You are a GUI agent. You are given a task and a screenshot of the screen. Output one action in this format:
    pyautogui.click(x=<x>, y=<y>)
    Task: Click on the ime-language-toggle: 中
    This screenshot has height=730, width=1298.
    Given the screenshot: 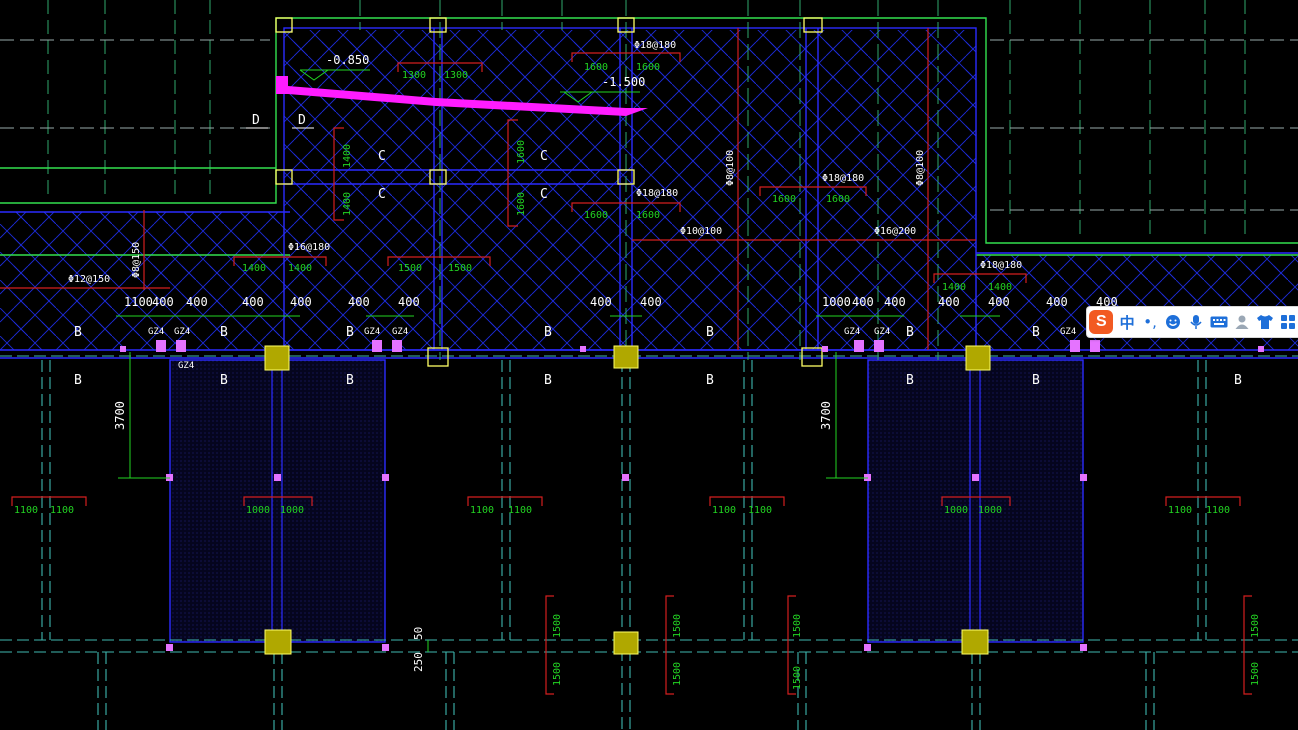 What is the action you would take?
    pyautogui.click(x=1127, y=322)
    